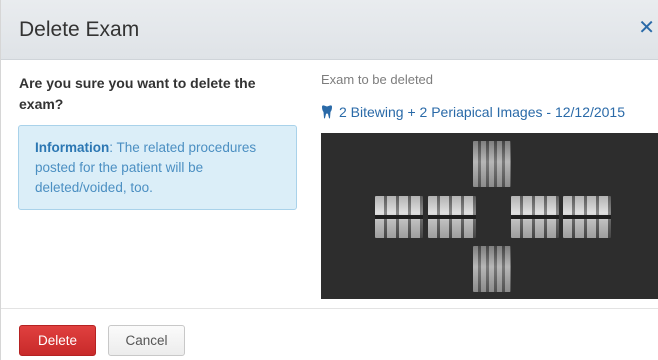  Describe the element at coordinates (329, 334) in the screenshot. I see `dialog-footer: Delete Cancel` at that location.